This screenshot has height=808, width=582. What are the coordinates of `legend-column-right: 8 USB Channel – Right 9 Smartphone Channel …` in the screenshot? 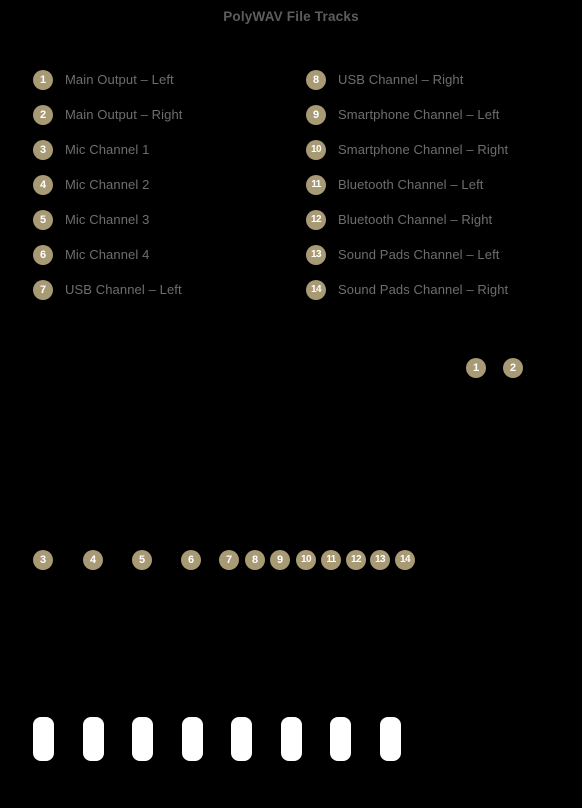 It's located at (407, 184).